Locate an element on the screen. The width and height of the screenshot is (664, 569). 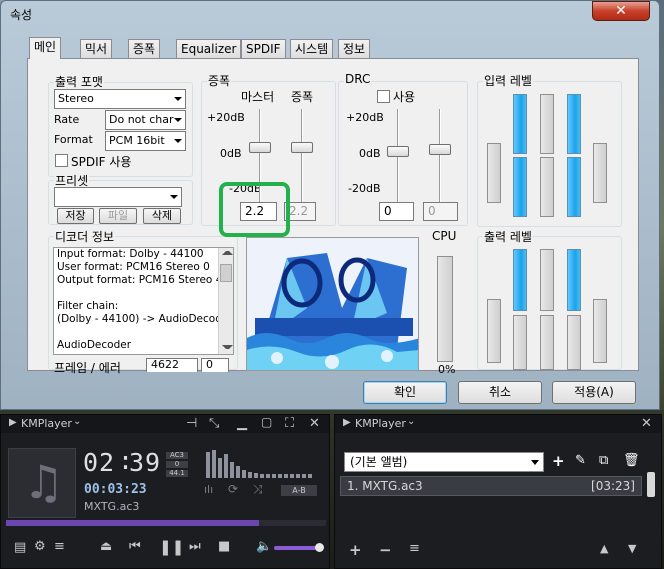
delete-album-icon: 🗑 is located at coordinates (631, 460).